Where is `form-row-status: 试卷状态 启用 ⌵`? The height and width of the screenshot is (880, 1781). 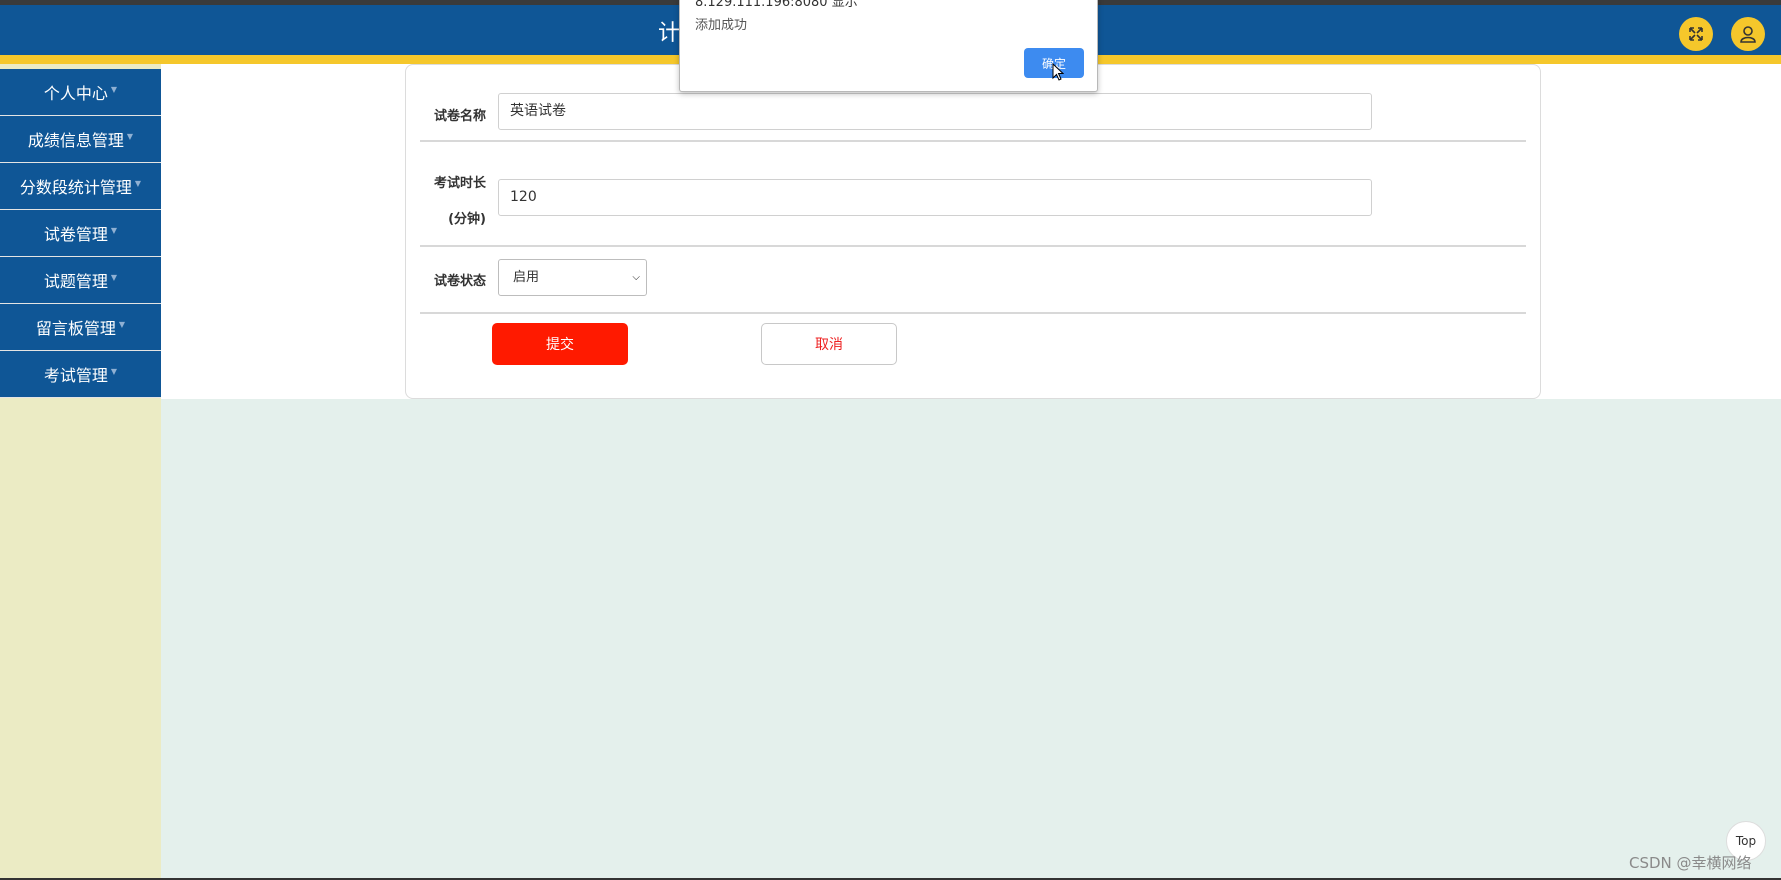
form-row-status: 试卷状态 启用 ⌵ is located at coordinates (973, 280).